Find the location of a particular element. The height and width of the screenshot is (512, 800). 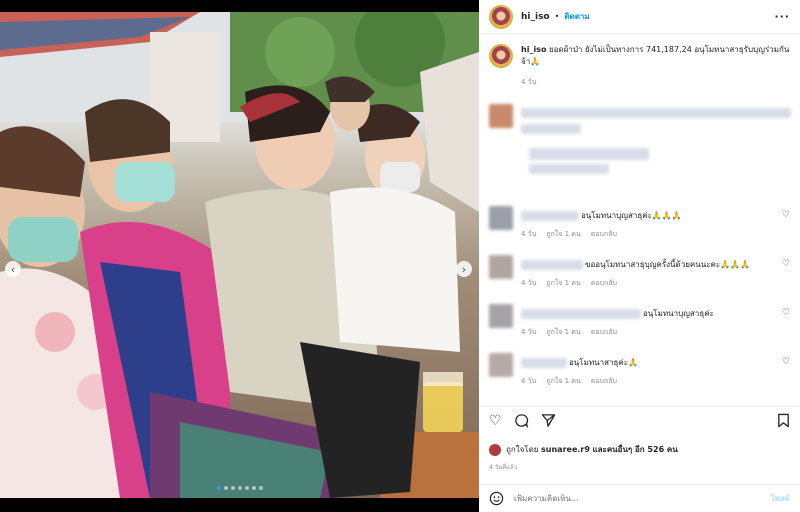

bookmark-icon is located at coordinates (783, 420).